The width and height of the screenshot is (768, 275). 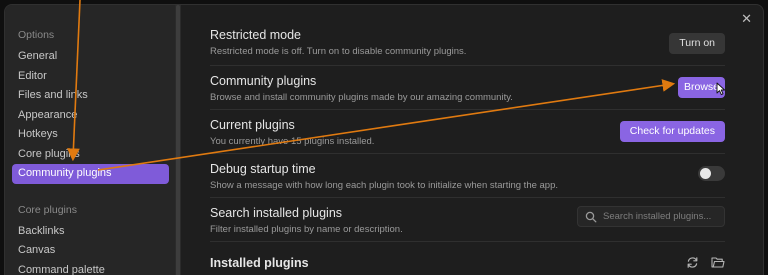 I want to click on sidebar-item-community-plugins: Community plugins, so click(x=90, y=174).